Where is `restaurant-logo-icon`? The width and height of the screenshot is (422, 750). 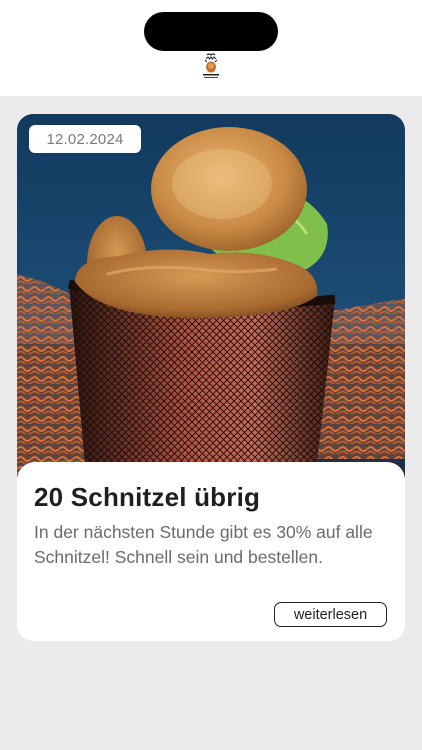 restaurant-logo-icon is located at coordinates (211, 65).